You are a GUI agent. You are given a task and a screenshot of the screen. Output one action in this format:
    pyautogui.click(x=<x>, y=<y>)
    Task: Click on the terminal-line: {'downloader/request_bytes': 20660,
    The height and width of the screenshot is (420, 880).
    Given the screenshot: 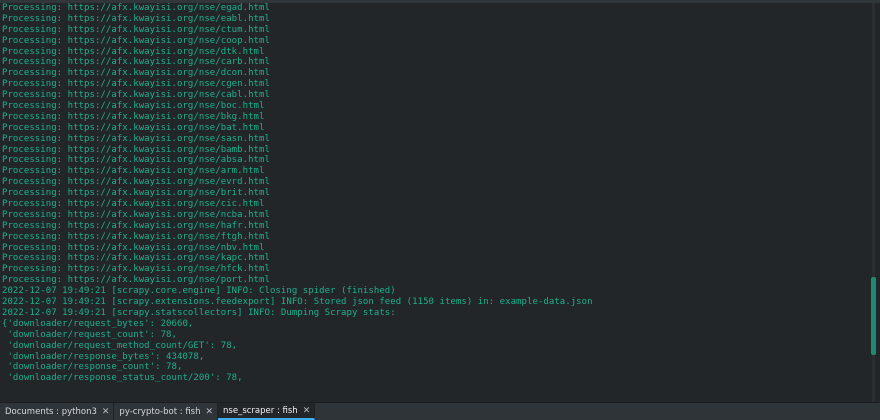 What is the action you would take?
    pyautogui.click(x=98, y=323)
    